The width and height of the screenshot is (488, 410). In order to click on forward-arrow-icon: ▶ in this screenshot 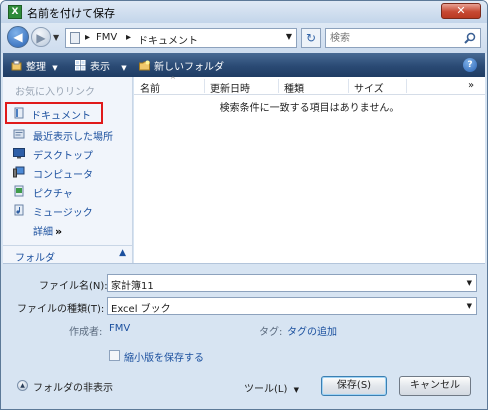, I will do `click(41, 38)`.